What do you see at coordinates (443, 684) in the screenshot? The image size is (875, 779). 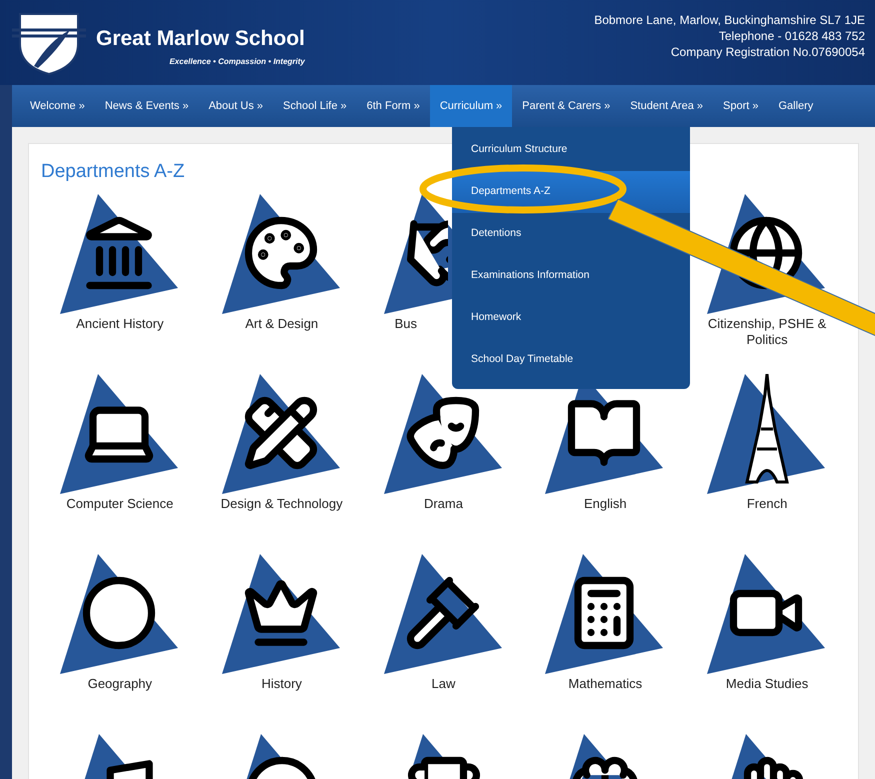 I see `department-label: Law` at bounding box center [443, 684].